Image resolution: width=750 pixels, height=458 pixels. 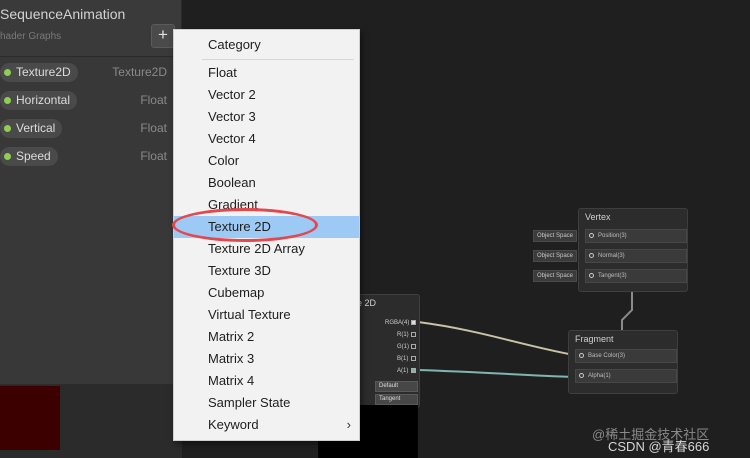 What do you see at coordinates (413, 322) in the screenshot?
I see `port-rgba-icon` at bounding box center [413, 322].